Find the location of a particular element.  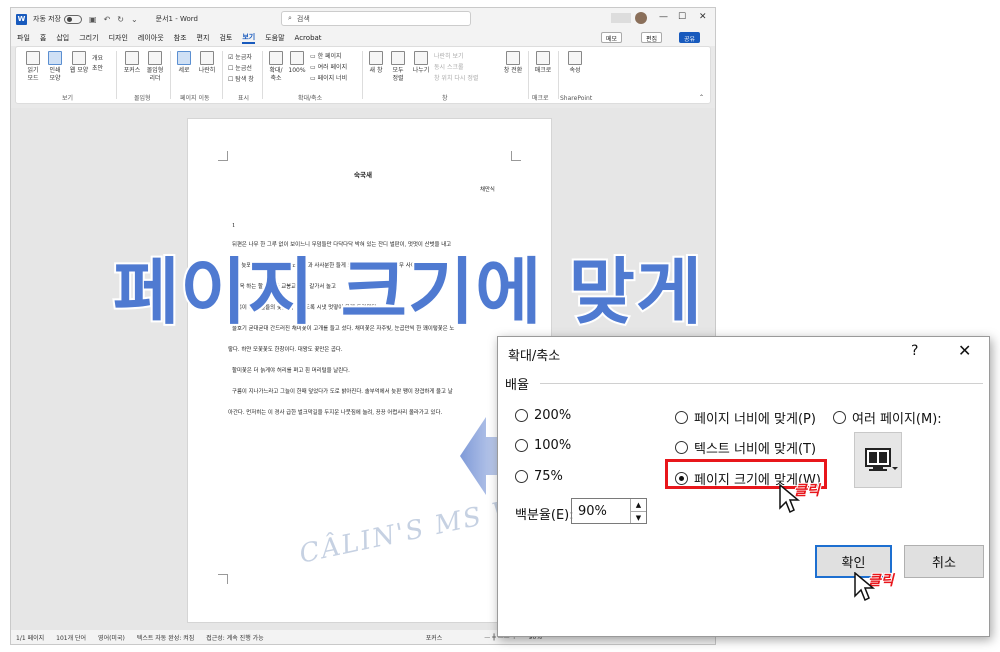

radio-label: 75% is located at coordinates (548, 476).